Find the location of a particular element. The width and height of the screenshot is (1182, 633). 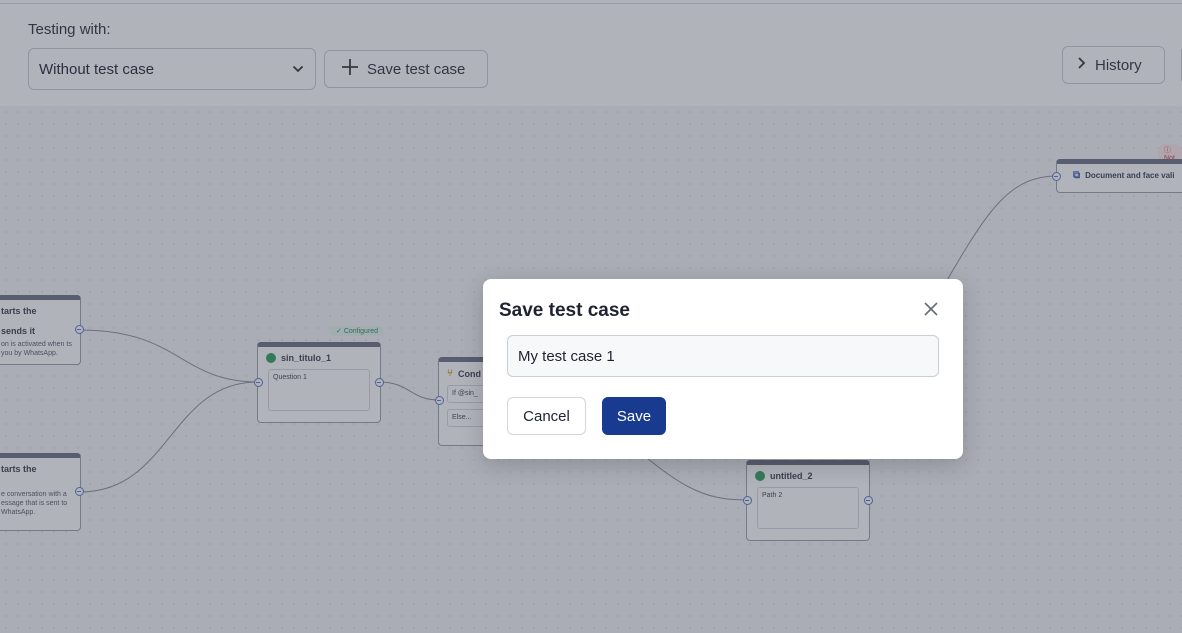

save-button: Save is located at coordinates (634, 416).